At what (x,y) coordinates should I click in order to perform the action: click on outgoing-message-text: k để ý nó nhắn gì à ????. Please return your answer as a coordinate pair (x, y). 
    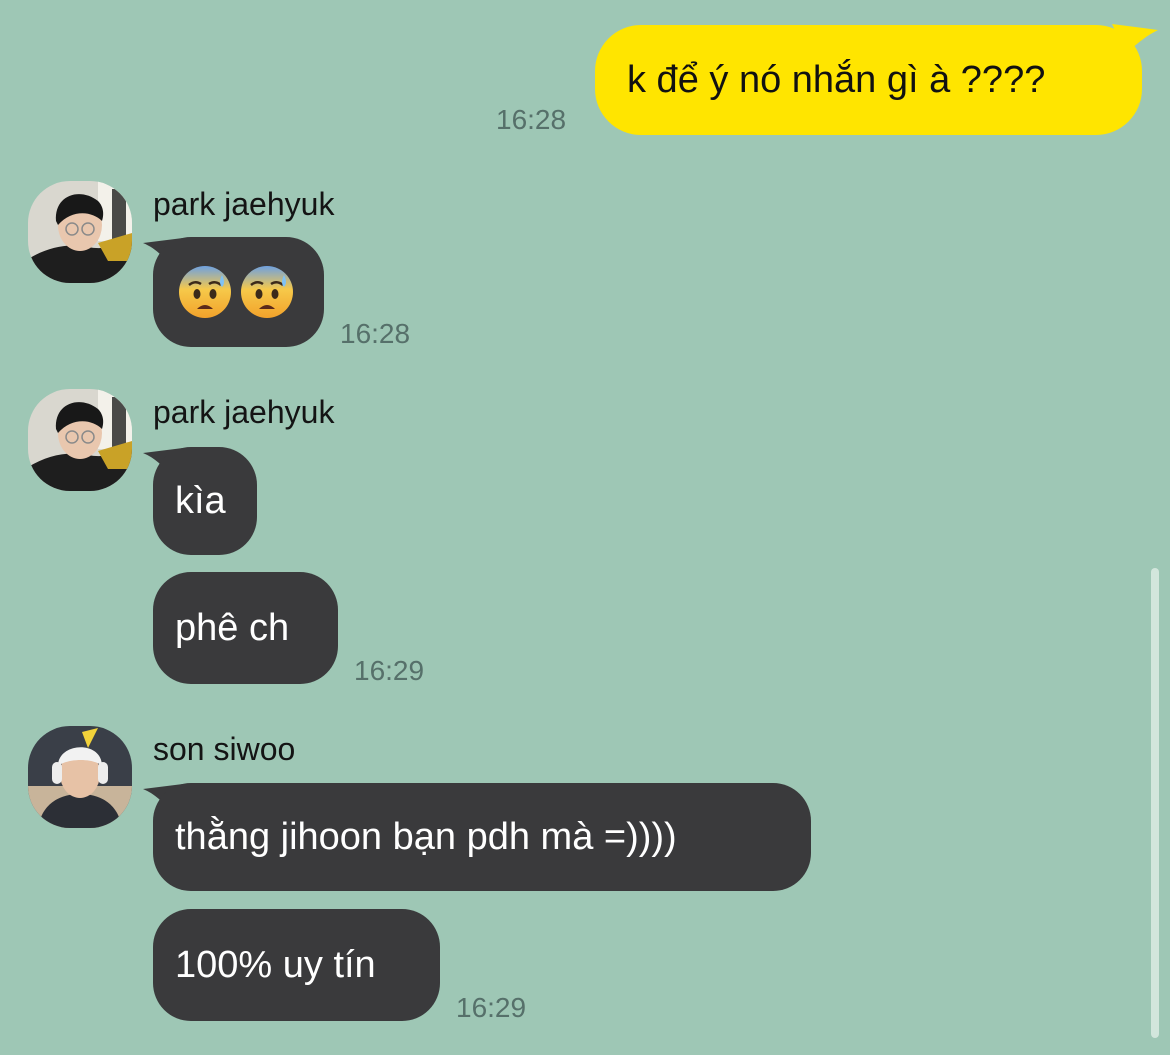
    Looking at the image, I should click on (836, 79).